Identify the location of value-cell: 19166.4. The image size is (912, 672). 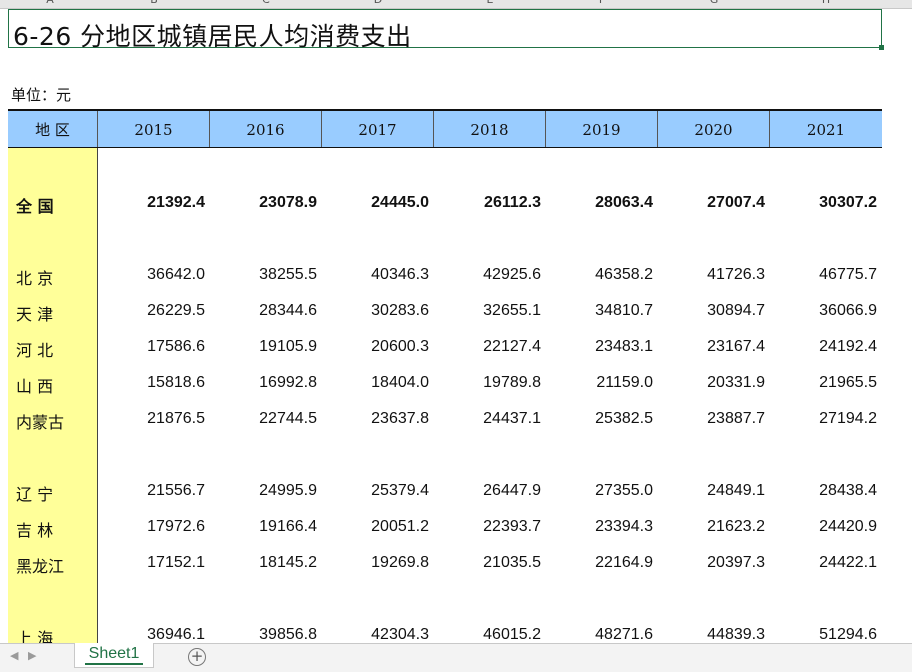
(262, 527).